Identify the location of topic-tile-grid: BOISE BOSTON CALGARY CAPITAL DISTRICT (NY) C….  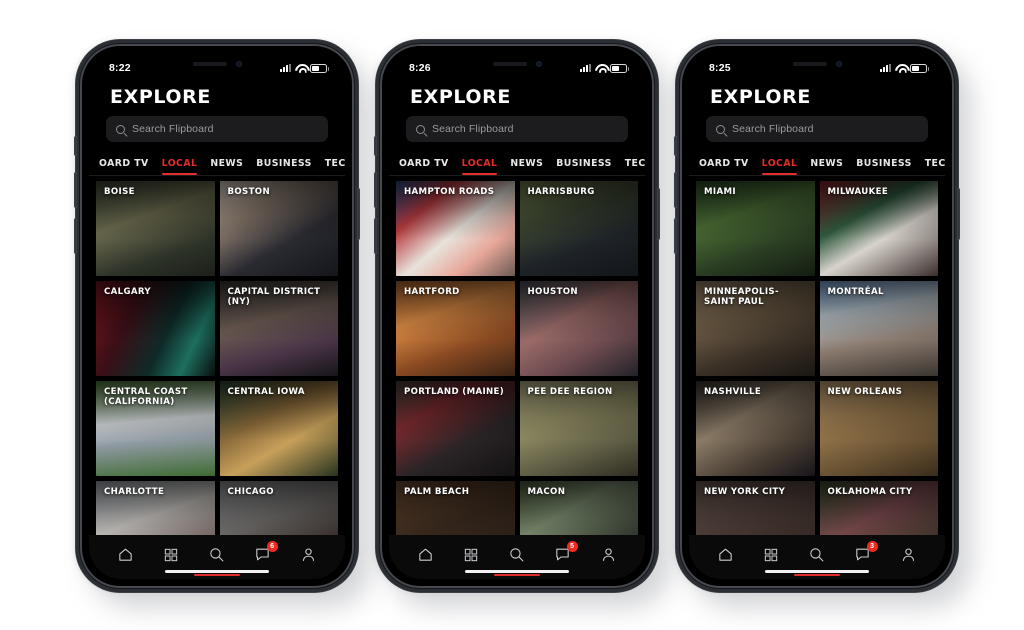
(217, 355).